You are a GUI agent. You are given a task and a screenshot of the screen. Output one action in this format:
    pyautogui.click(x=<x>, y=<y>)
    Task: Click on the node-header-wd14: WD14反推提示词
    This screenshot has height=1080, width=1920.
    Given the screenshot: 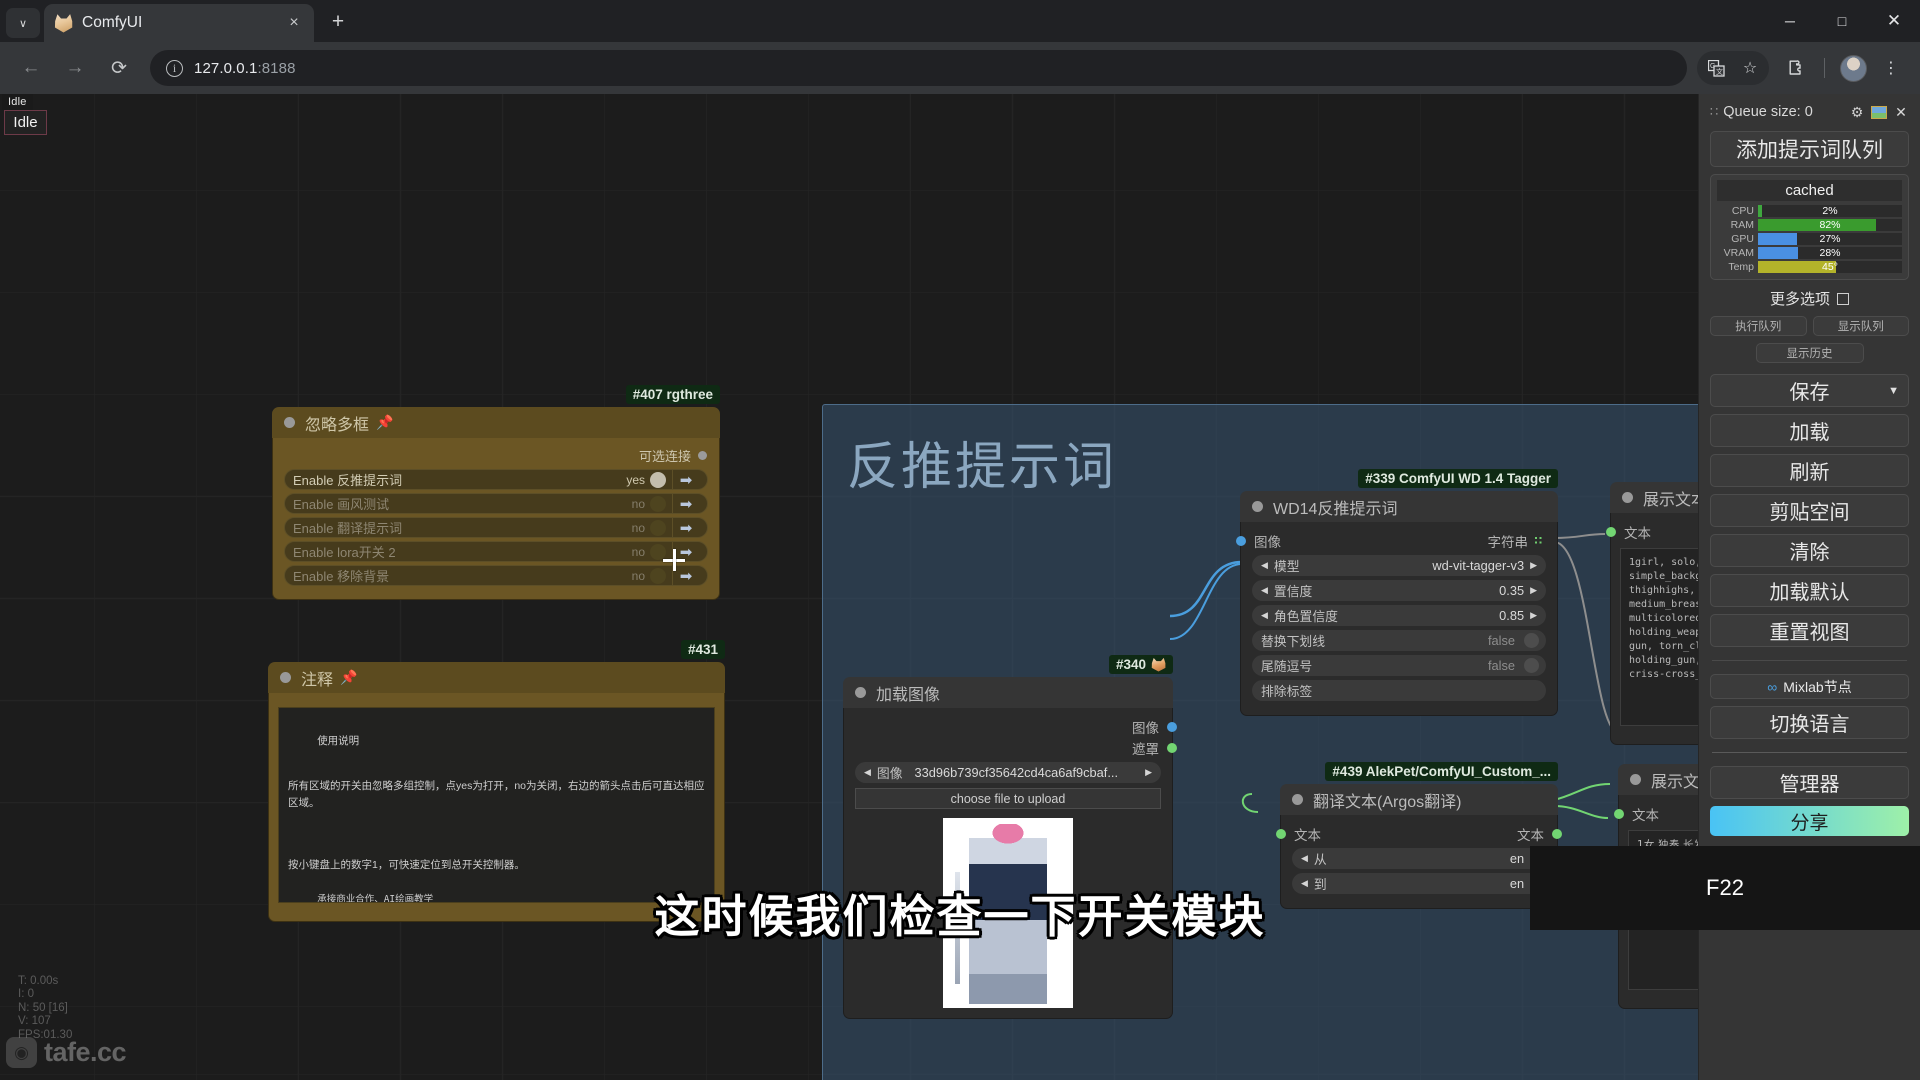 What is the action you would take?
    pyautogui.click(x=1399, y=506)
    